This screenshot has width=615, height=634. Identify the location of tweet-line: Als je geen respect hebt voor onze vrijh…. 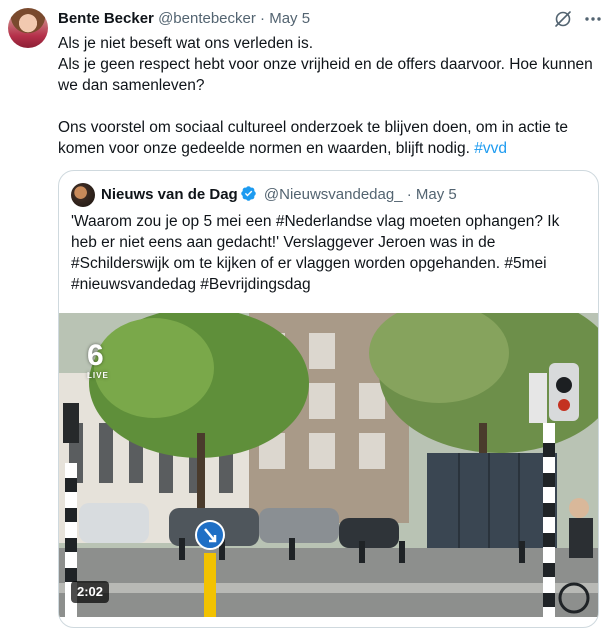
(325, 75).